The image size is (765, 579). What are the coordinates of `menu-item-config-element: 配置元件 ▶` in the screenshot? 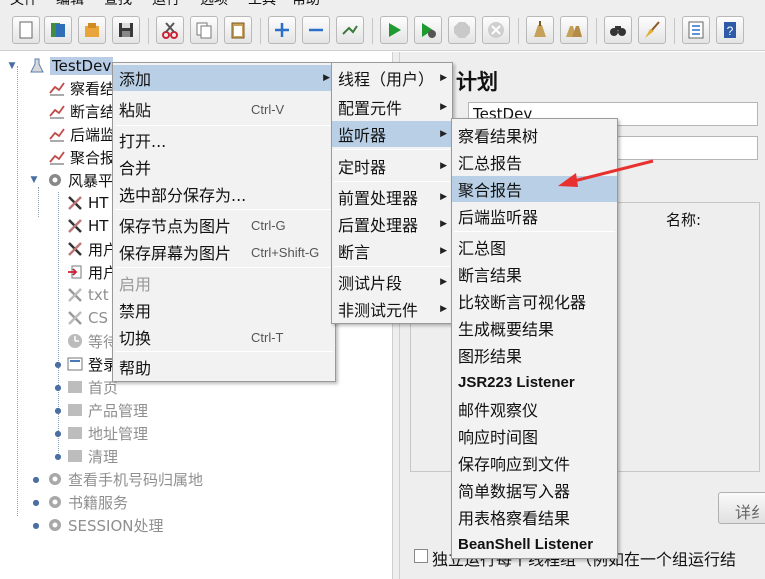 It's located at (392, 107).